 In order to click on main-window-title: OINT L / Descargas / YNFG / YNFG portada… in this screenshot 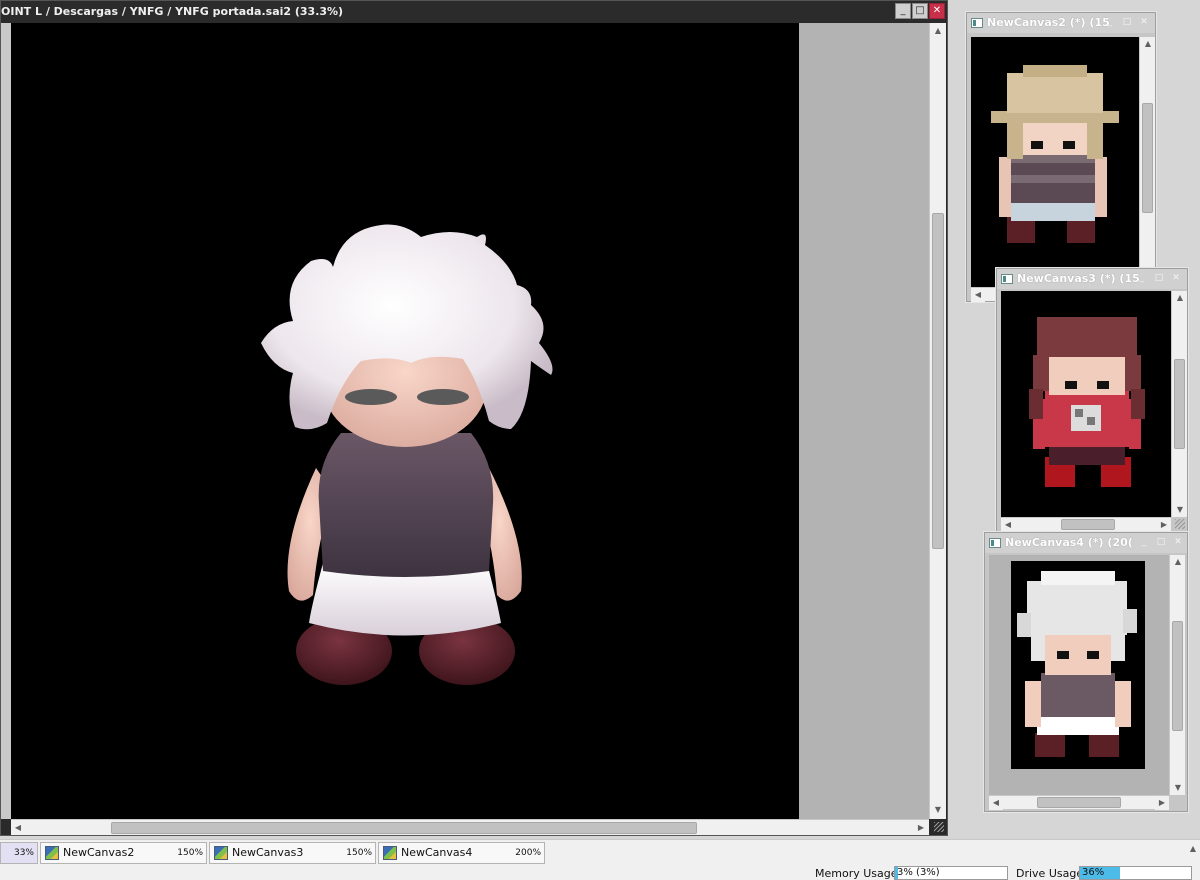, I will do `click(172, 11)`.